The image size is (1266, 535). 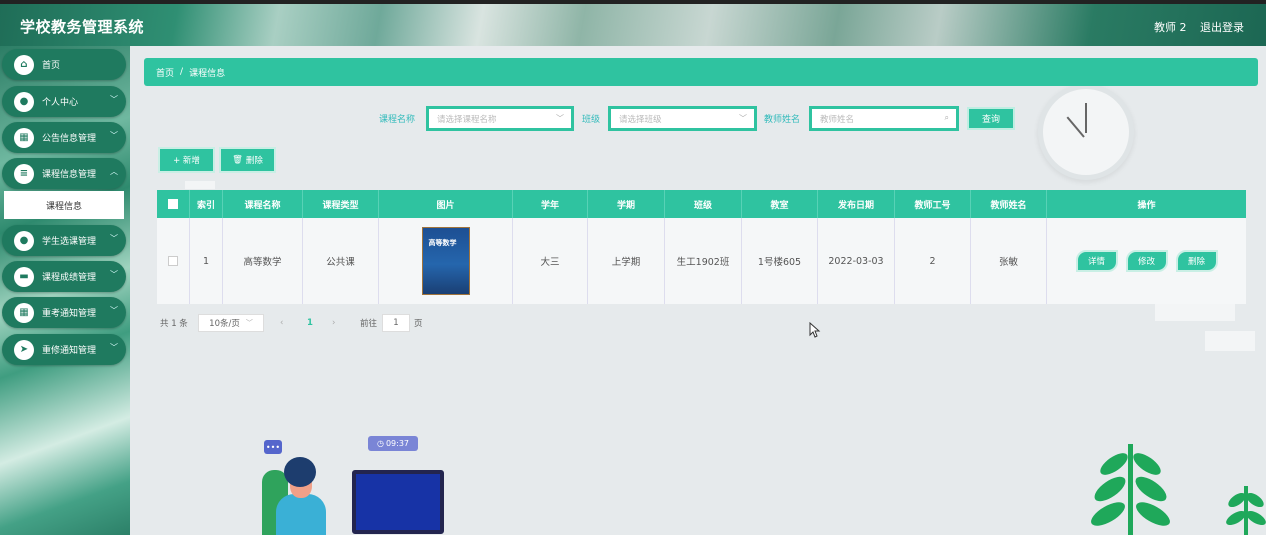 What do you see at coordinates (1170, 27) in the screenshot?
I see `current-user: 教师 2` at bounding box center [1170, 27].